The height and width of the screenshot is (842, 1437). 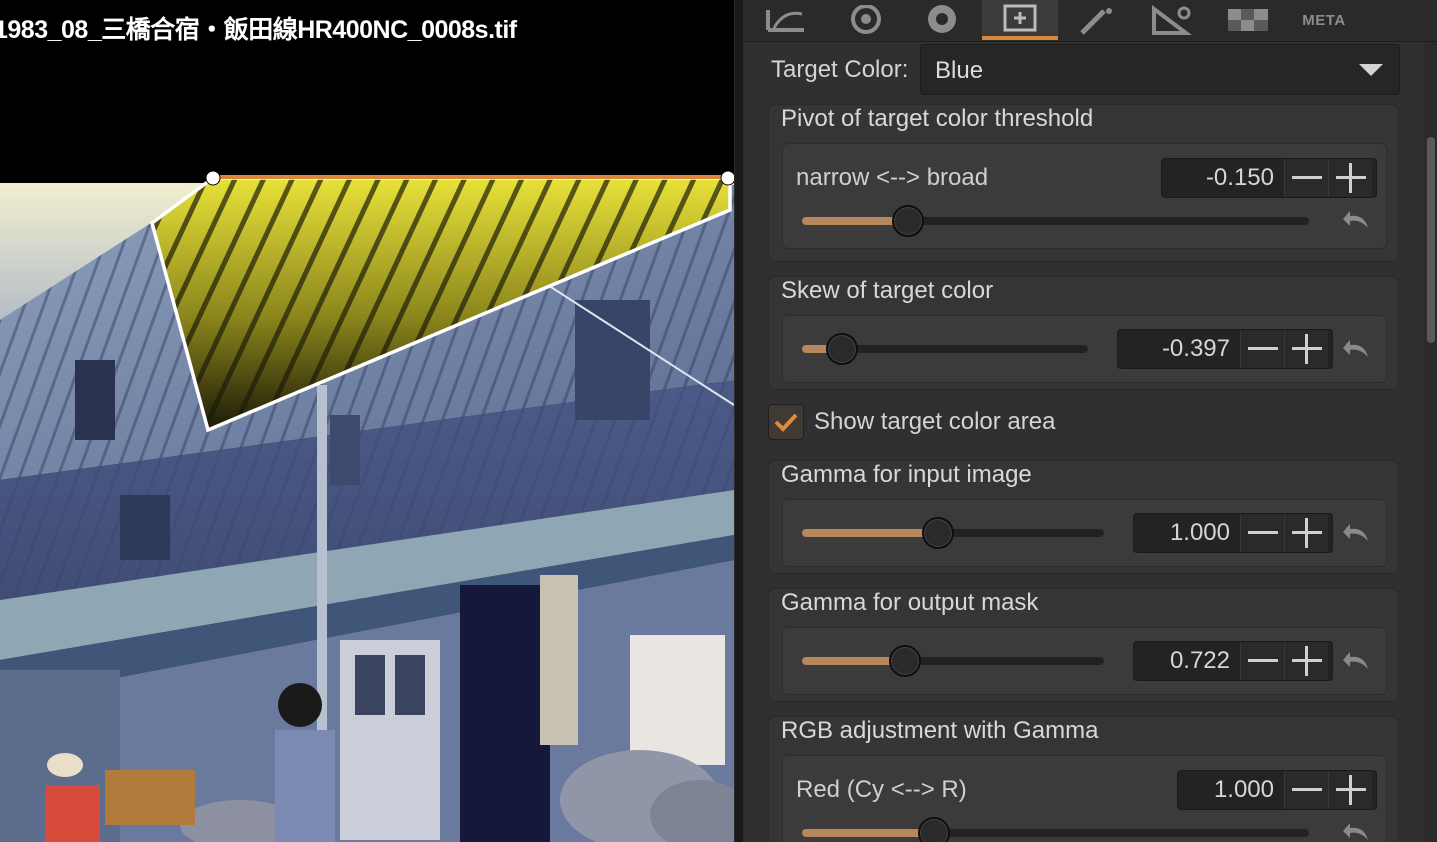 I want to click on pivot-label: narrow <--> broad, so click(x=892, y=177).